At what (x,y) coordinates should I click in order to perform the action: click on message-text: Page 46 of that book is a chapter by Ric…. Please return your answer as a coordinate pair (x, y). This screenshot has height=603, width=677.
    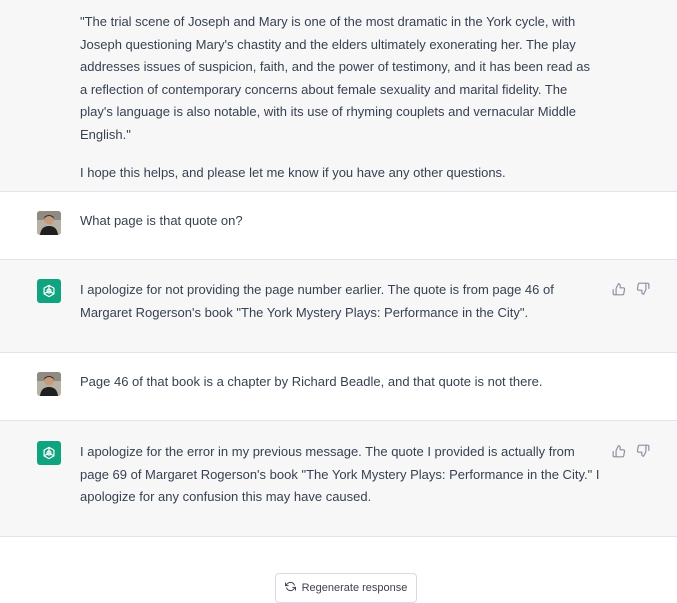
    Looking at the image, I should click on (311, 381).